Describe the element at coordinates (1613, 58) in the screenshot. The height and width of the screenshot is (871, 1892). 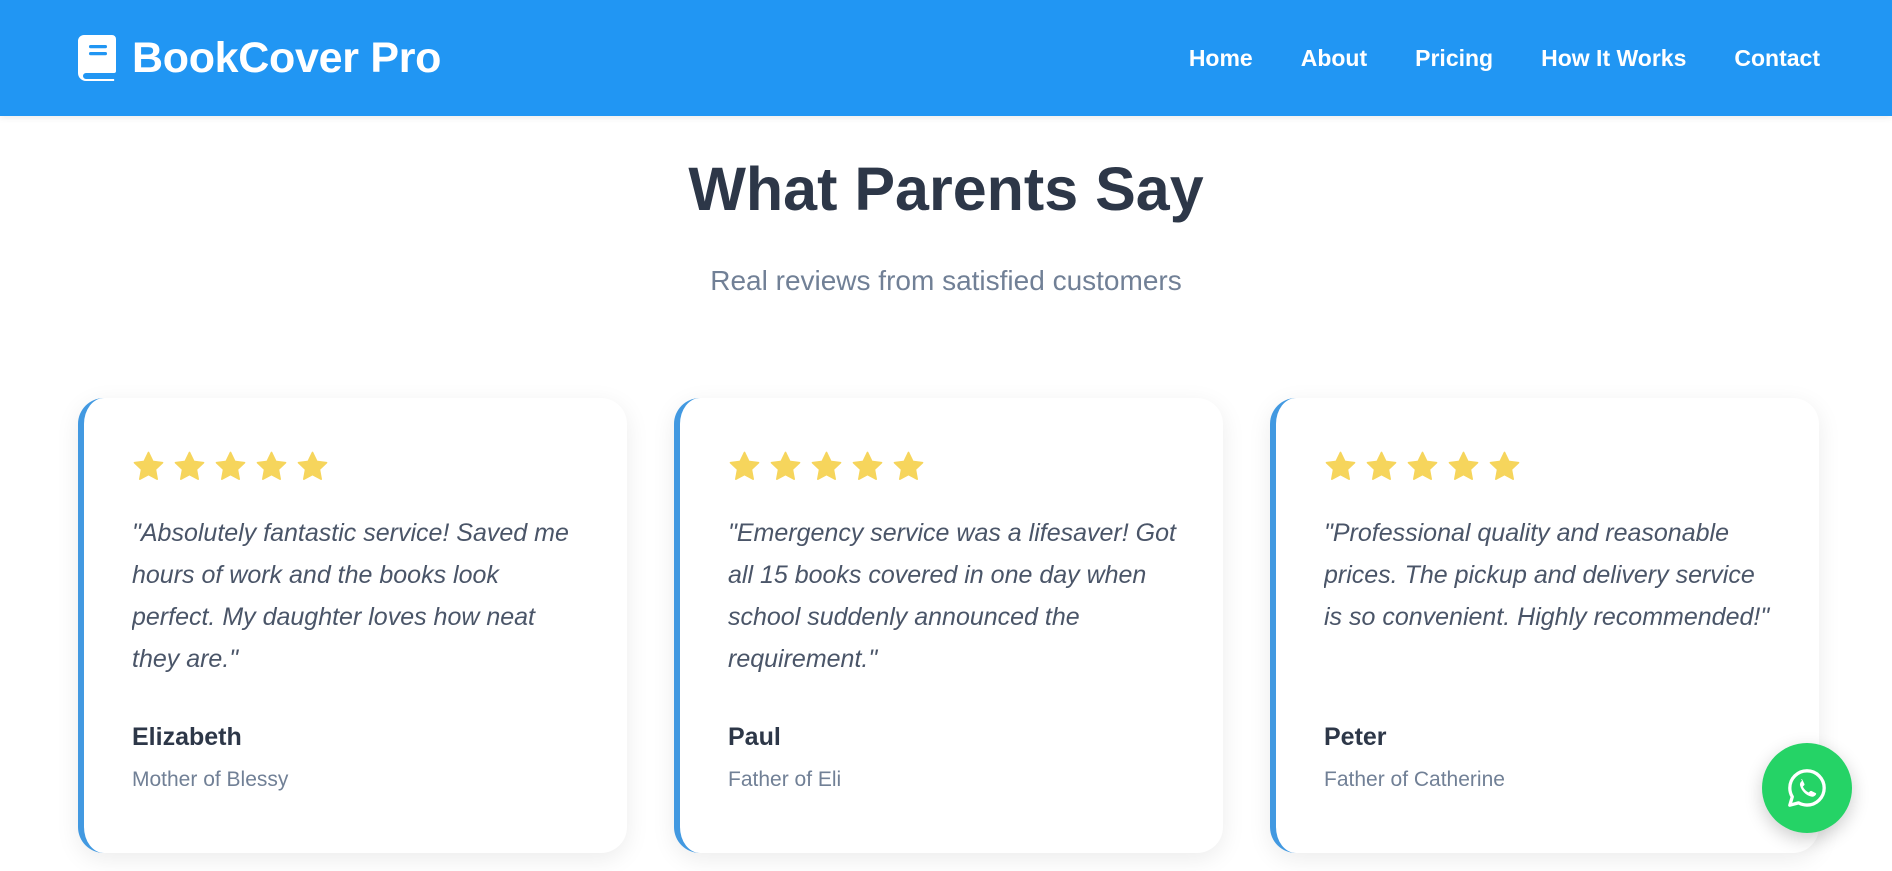
I see `nav-link-how-it-works: How It Works` at that location.